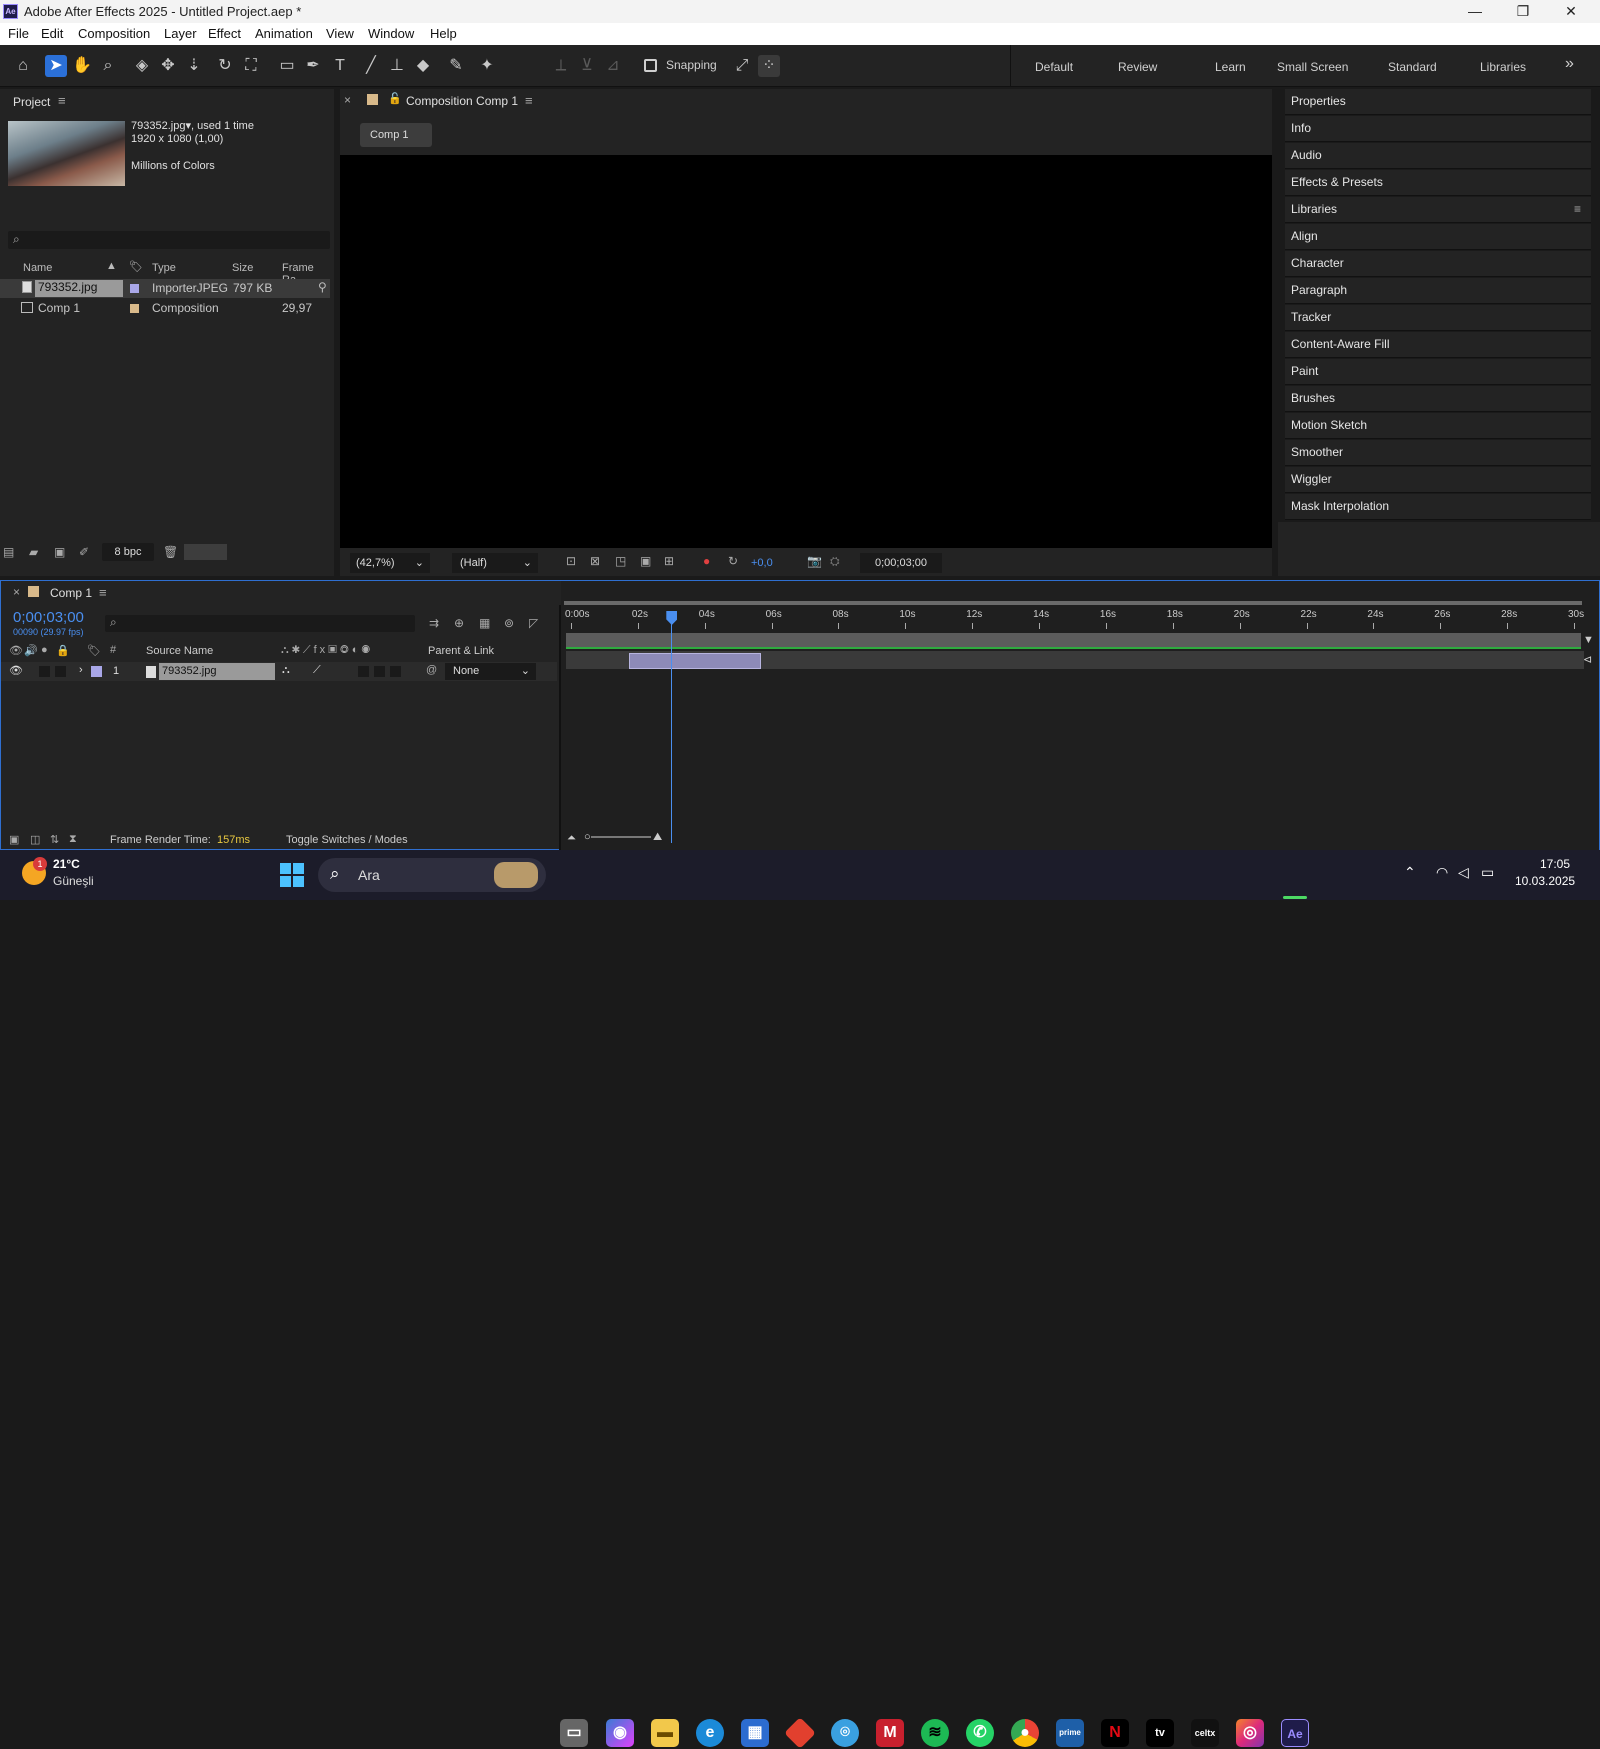  What do you see at coordinates (695, 661) in the screenshot?
I see `layer-duration-bar` at bounding box center [695, 661].